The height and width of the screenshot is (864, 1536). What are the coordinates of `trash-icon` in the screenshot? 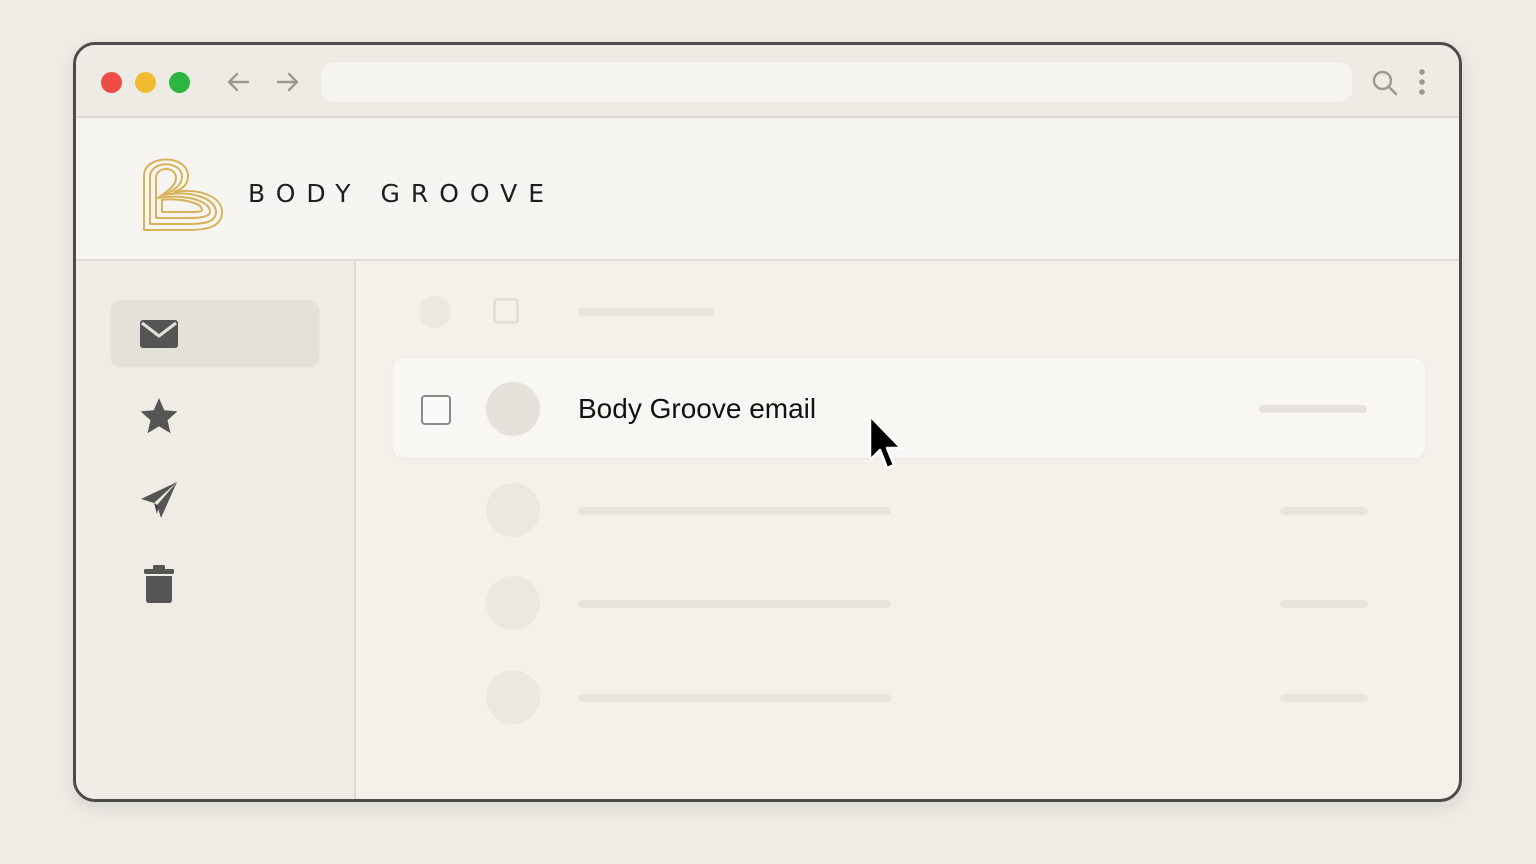 It's located at (159, 584).